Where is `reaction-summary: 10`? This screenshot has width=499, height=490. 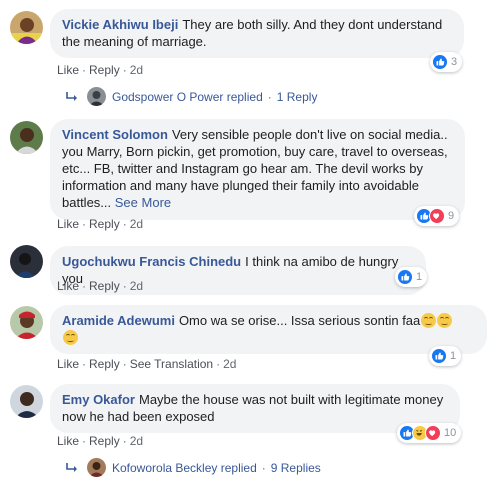 reaction-summary: 10 is located at coordinates (429, 433).